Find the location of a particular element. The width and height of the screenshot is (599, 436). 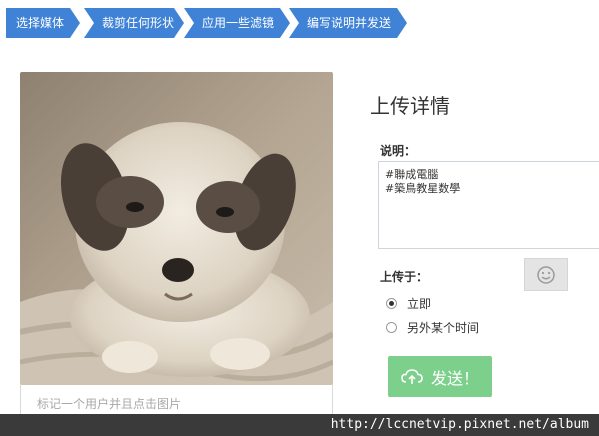

description-textarea: #聯成電腦 #築鳥教星数學 is located at coordinates (488, 205).